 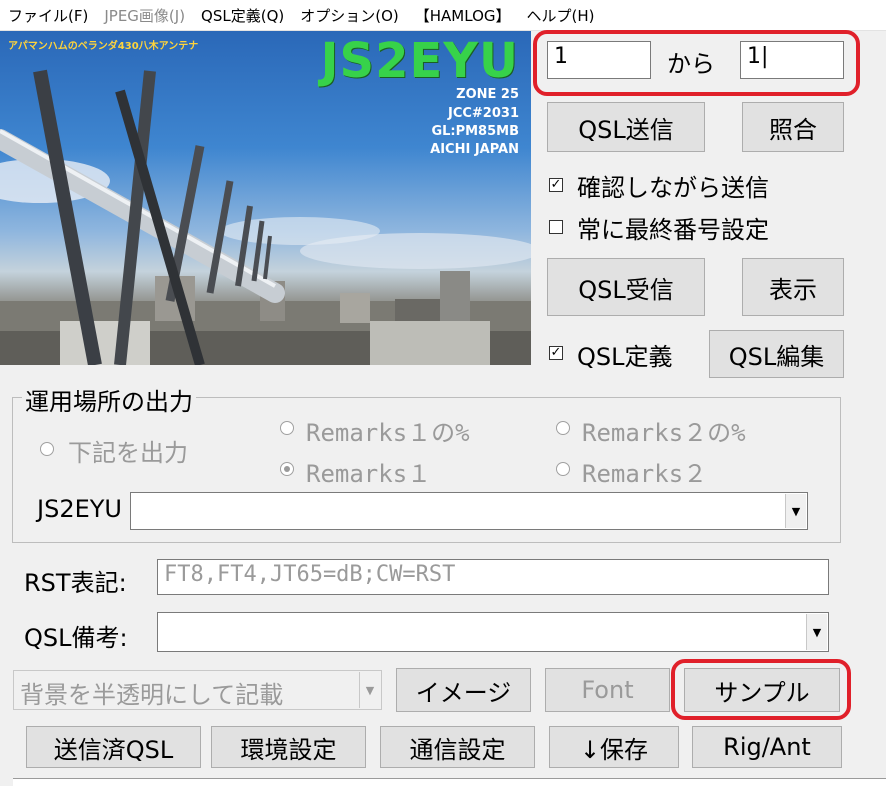 What do you see at coordinates (664, 433) in the screenshot?
I see `remarks2-percent-label: Remarks２の%` at bounding box center [664, 433].